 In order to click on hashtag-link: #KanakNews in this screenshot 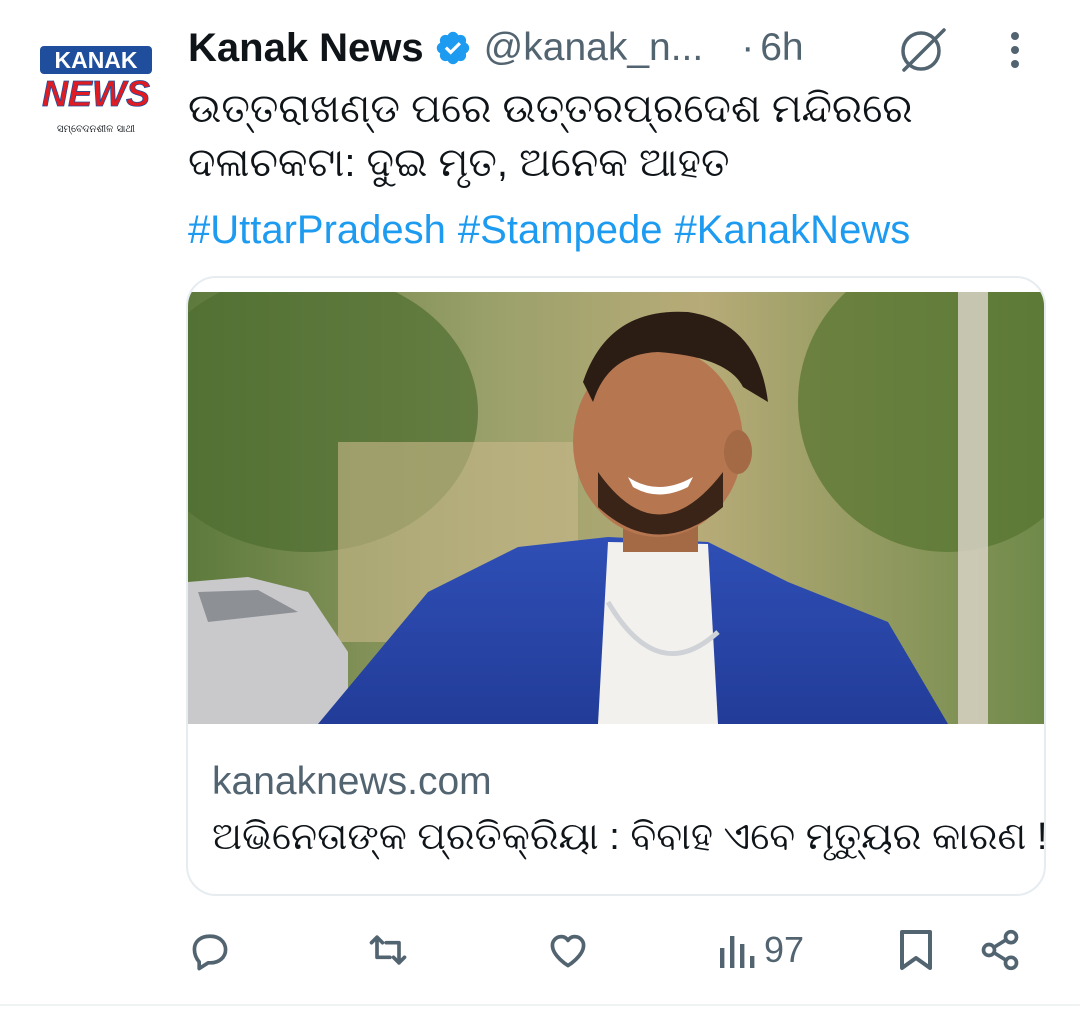, I will do `click(793, 230)`.